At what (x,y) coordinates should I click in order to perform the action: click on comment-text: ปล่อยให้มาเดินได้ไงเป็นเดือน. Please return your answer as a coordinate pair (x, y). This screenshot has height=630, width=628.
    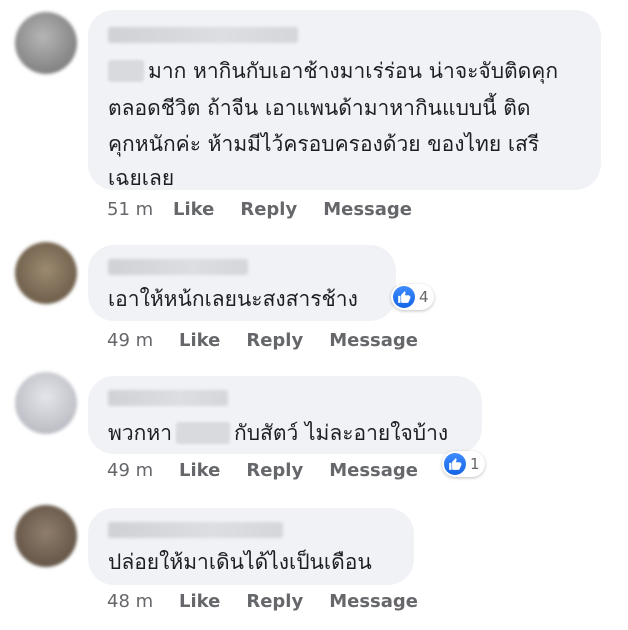
    Looking at the image, I should click on (240, 562).